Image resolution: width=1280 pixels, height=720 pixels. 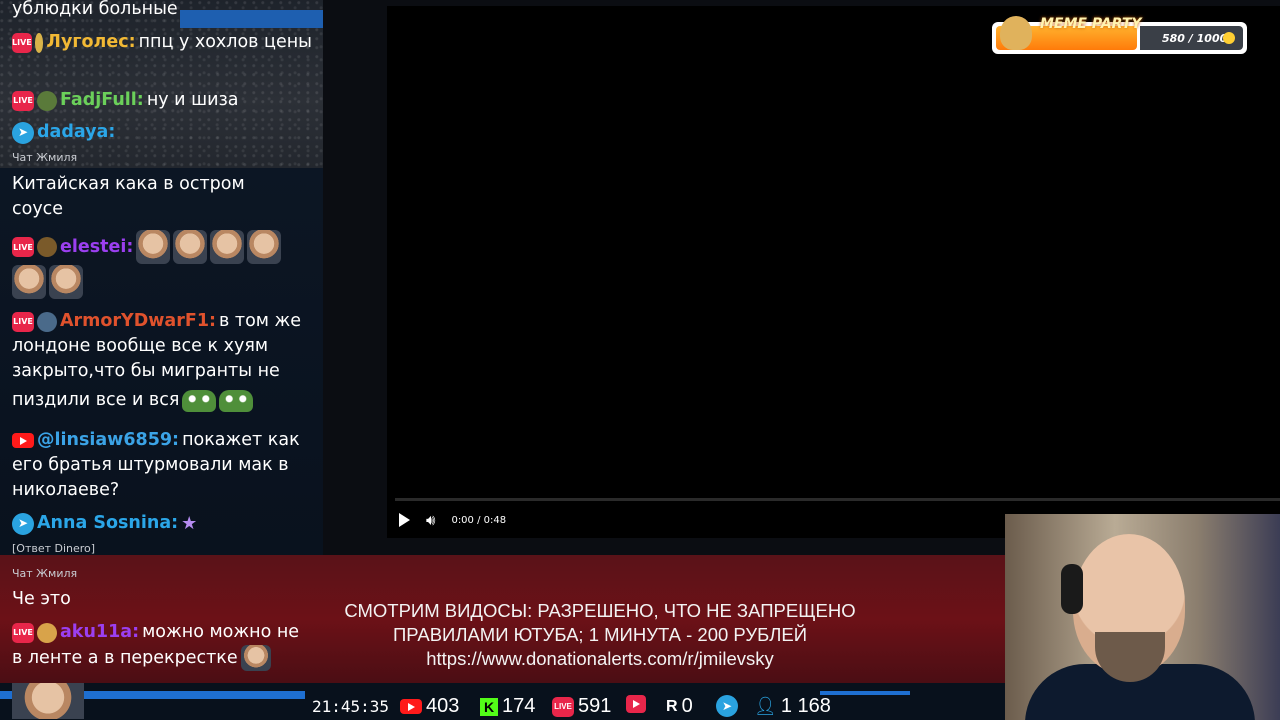 What do you see at coordinates (66, 490) in the screenshot?
I see `chat-message-text: николаеве?` at bounding box center [66, 490].